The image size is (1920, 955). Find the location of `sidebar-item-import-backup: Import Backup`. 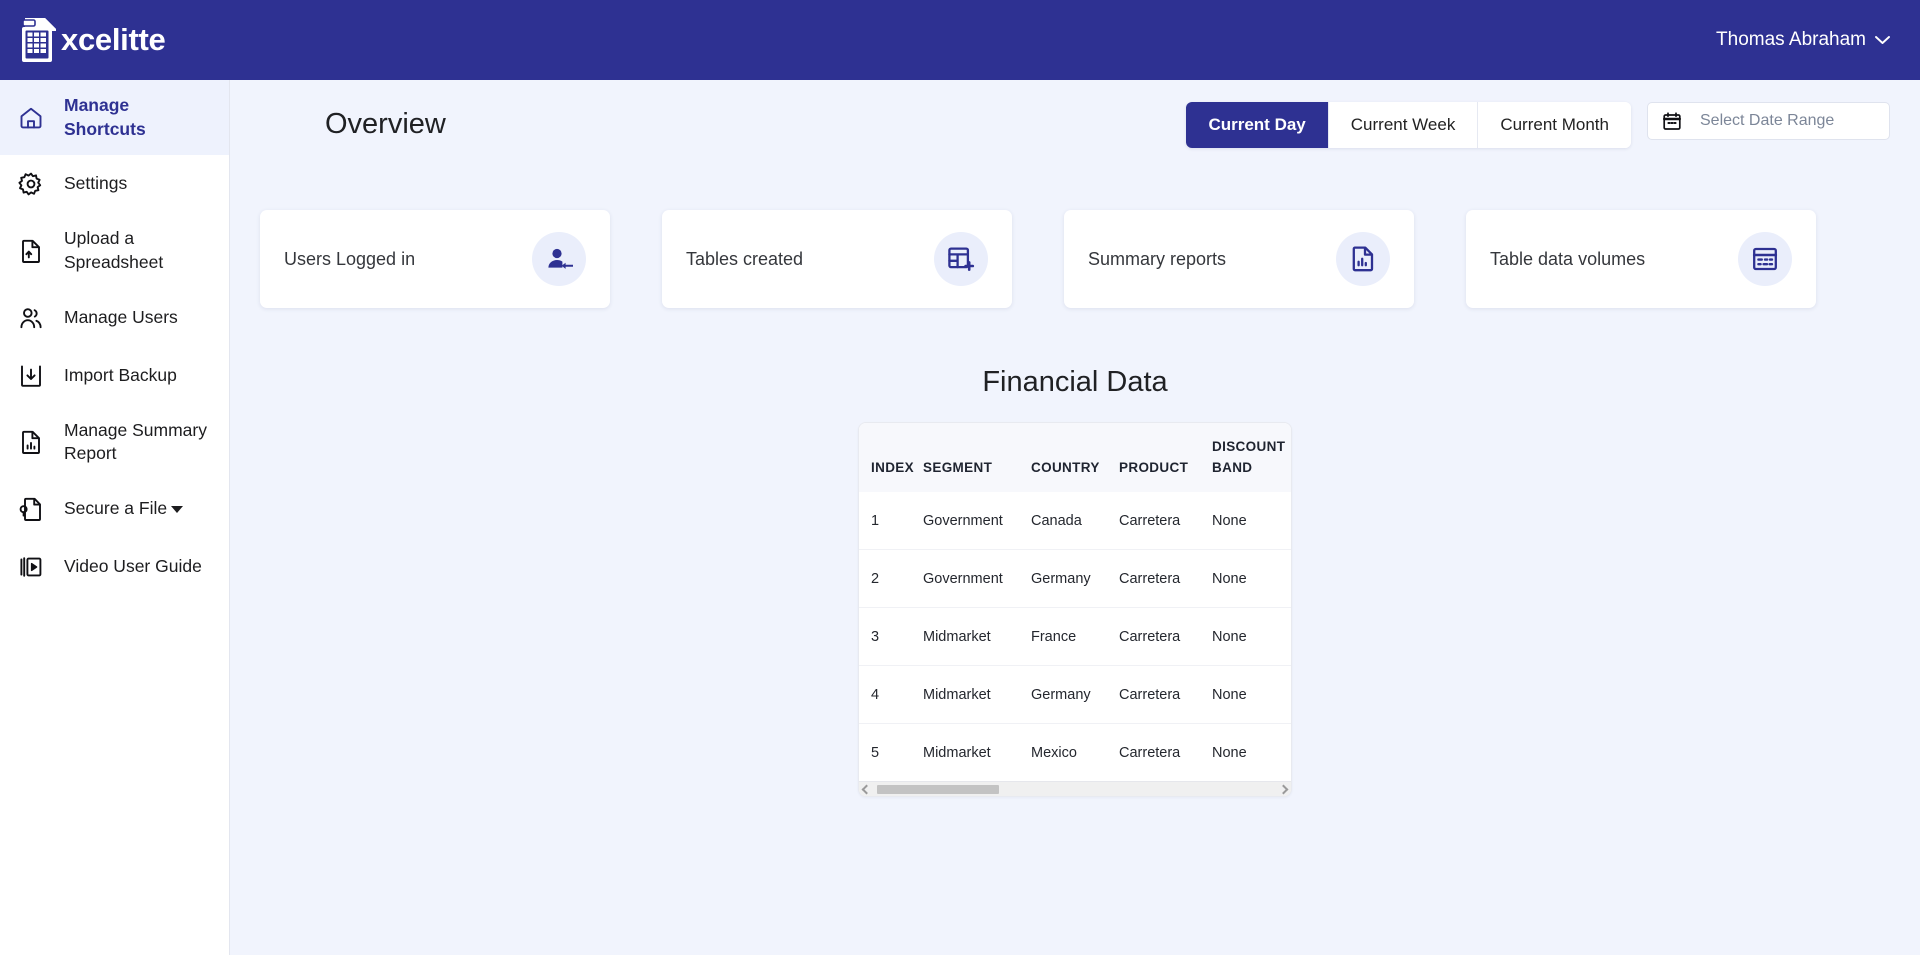

sidebar-item-import-backup: Import Backup is located at coordinates (114, 376).